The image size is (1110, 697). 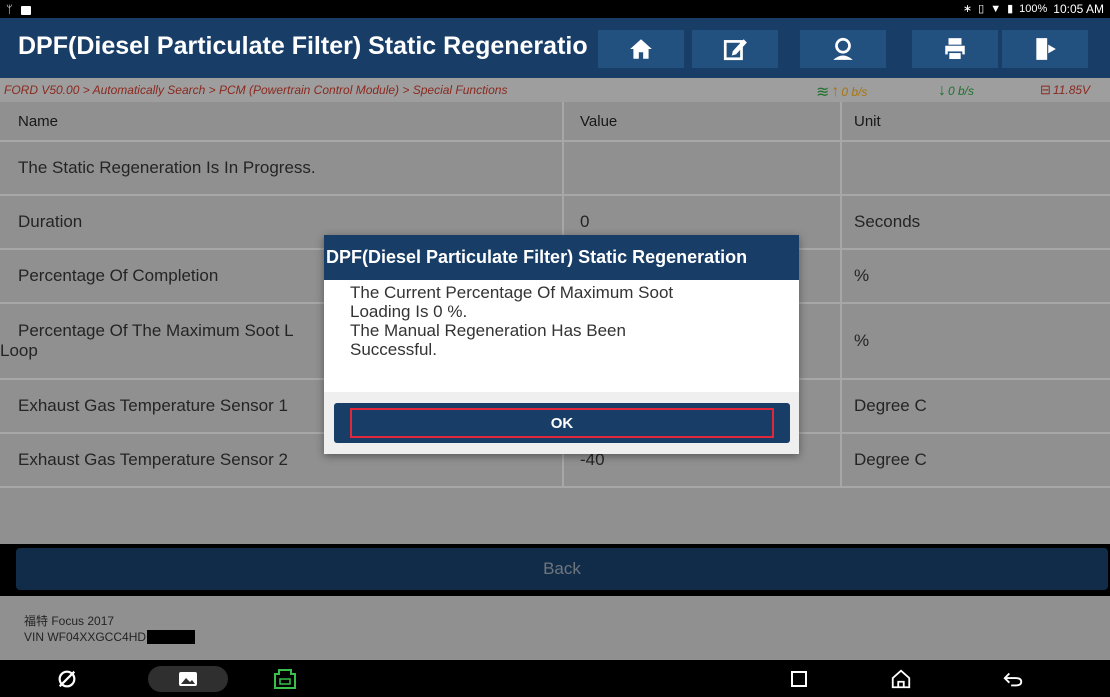 What do you see at coordinates (967, 9) in the screenshot?
I see `bluetooth-icon: ∗` at bounding box center [967, 9].